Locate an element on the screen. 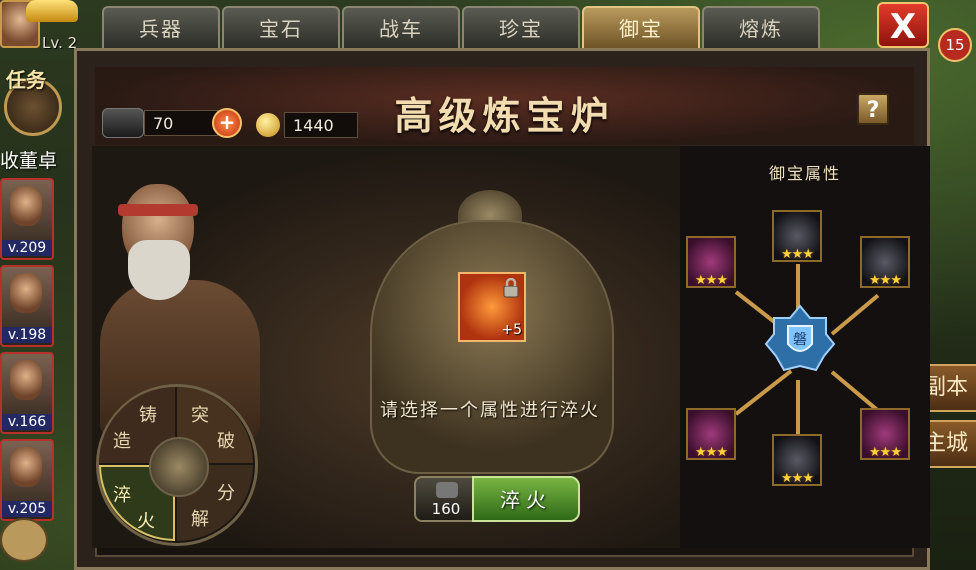 This screenshot has width=976, height=570. decompose-label-1: 分 is located at coordinates (226, 493).